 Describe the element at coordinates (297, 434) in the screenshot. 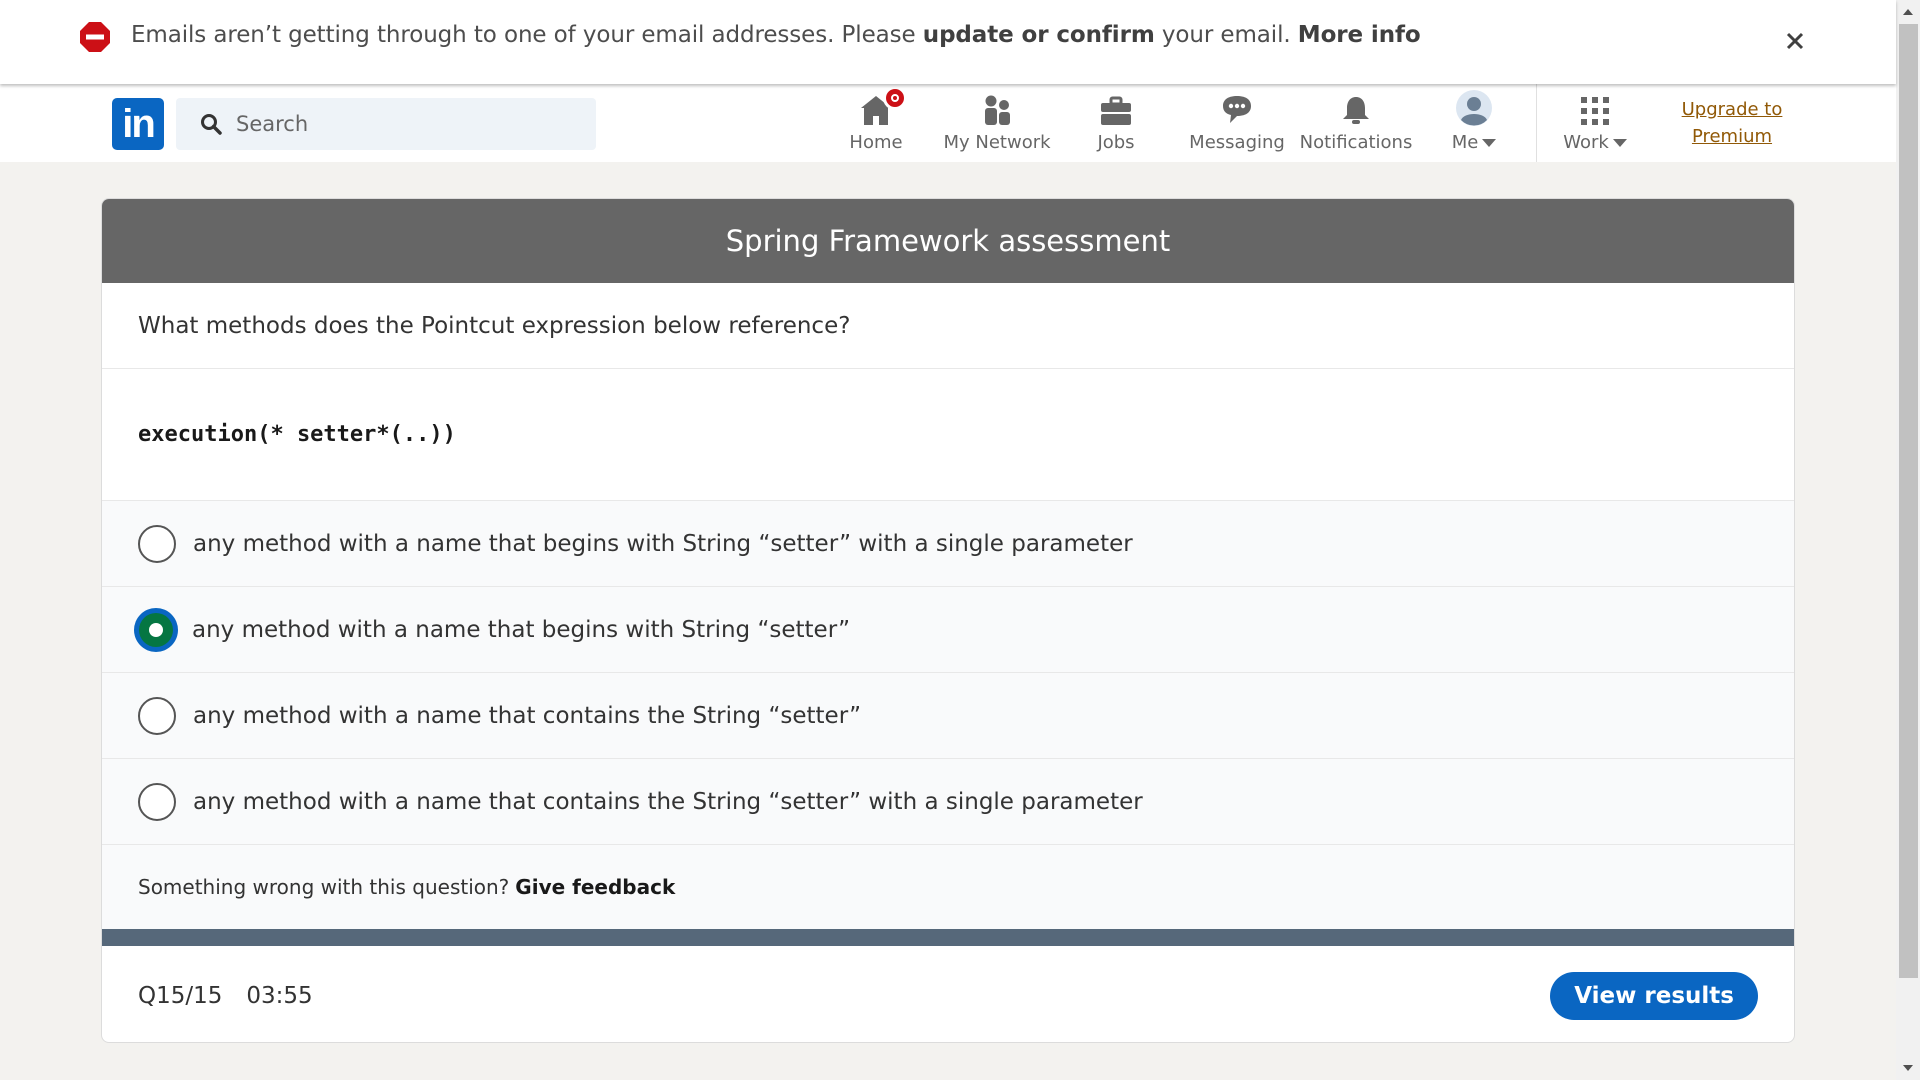

I see `pointcut-code: execution(* setter*(..))` at that location.